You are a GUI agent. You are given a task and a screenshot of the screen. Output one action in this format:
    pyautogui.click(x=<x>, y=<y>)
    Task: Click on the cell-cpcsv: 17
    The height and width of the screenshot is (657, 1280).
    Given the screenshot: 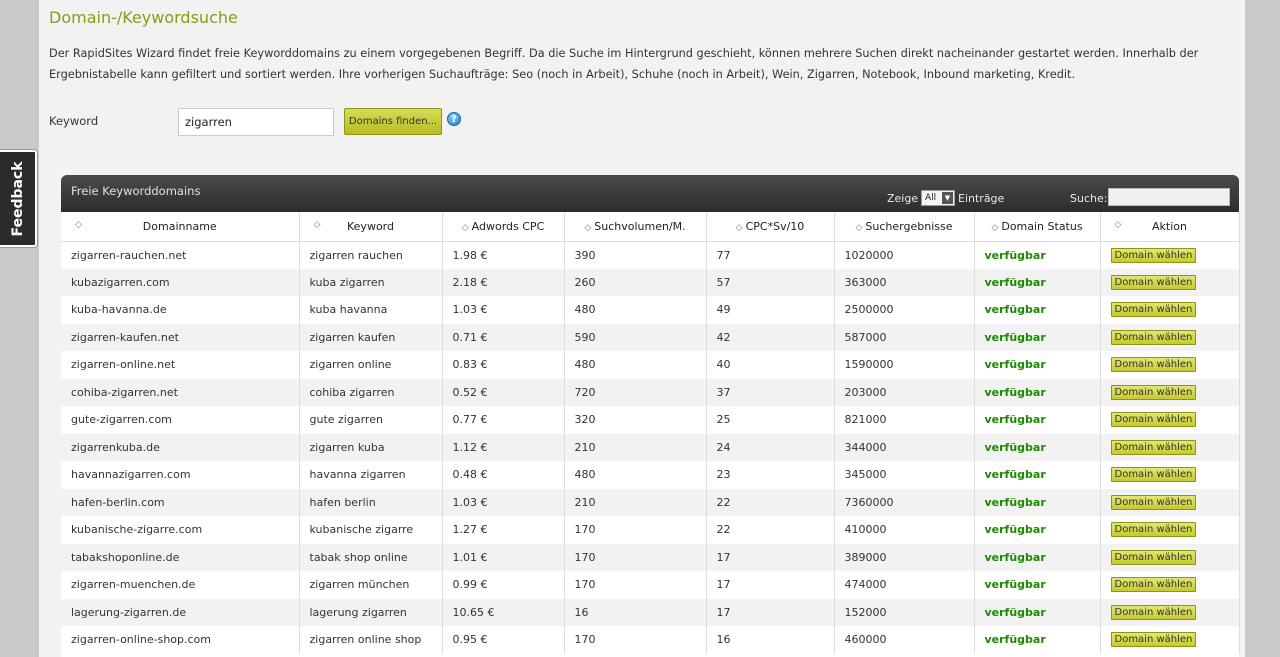 What is the action you would take?
    pyautogui.click(x=770, y=612)
    